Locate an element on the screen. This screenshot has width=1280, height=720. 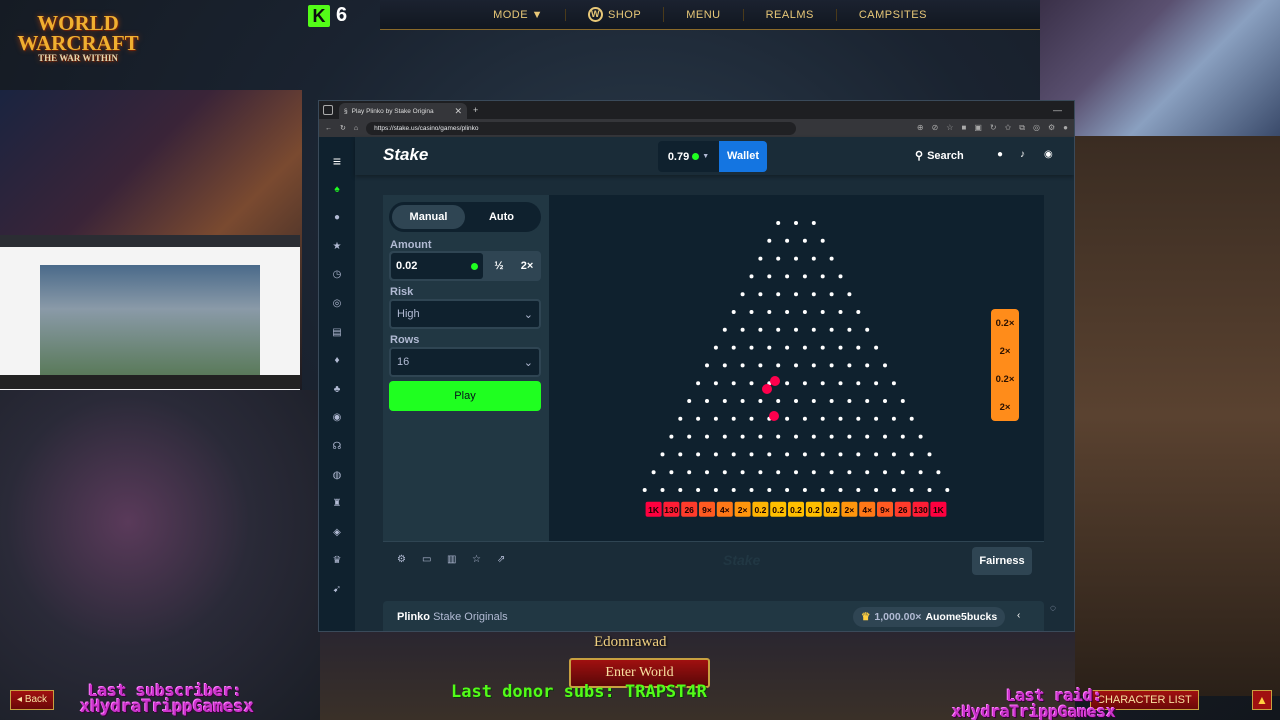
tab-plinko: § Play Plinko by Stake Origina ✕ is located at coordinates (403, 111).